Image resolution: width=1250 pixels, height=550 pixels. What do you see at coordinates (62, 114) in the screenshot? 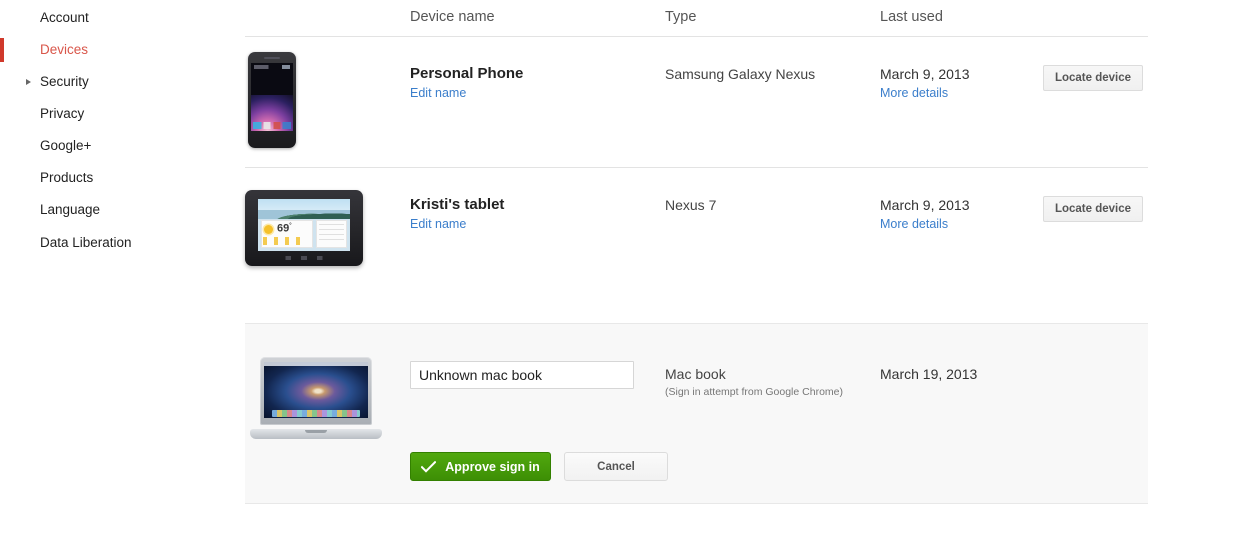
I see `sidebar-item-label: Privacy` at bounding box center [62, 114].